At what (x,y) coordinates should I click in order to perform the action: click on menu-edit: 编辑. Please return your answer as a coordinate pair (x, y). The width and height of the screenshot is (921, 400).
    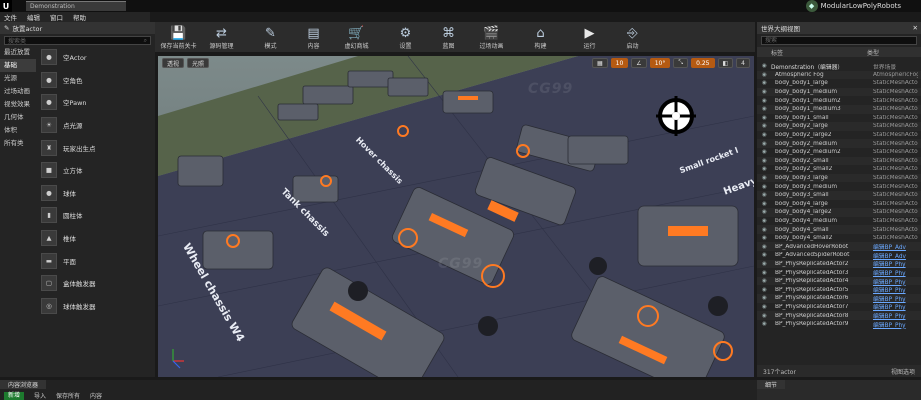
    Looking at the image, I should click on (33, 17).